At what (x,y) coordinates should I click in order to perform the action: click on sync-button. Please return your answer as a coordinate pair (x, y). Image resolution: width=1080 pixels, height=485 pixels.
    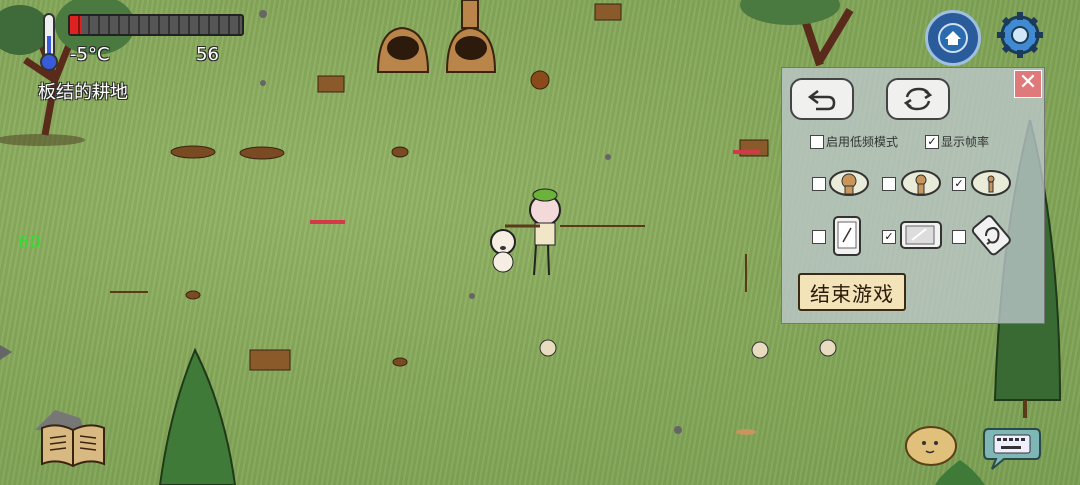
    Looking at the image, I should click on (918, 99).